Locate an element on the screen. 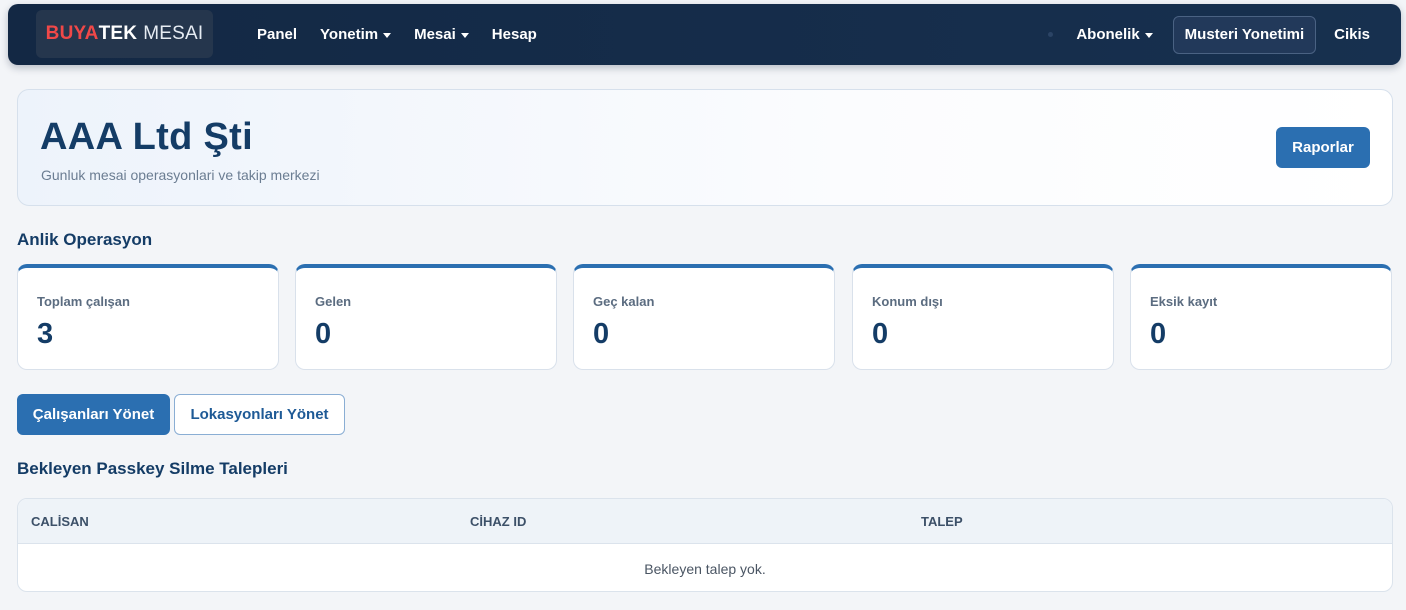 Image resolution: width=1406 pixels, height=610 pixels. customer-management-button: Musteri Yonetimi is located at coordinates (1244, 34).